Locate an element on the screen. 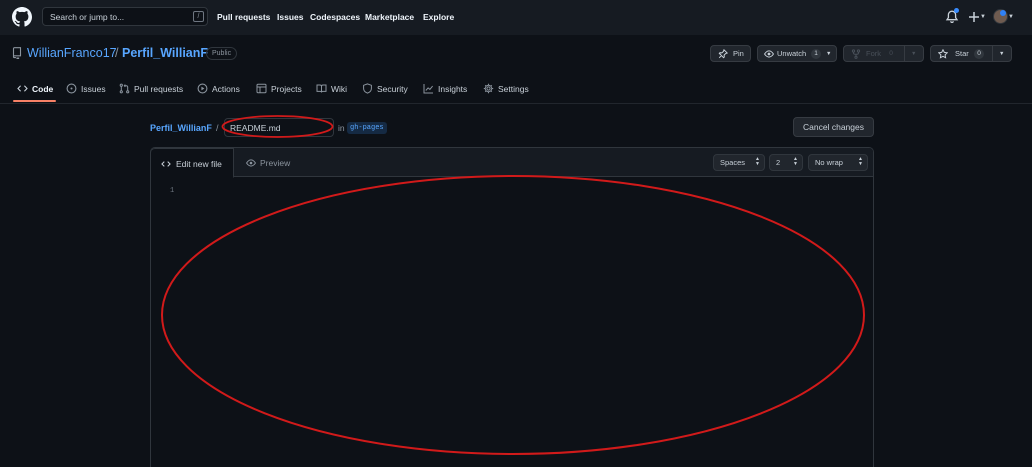  tab-projects: Projects is located at coordinates (280, 93).